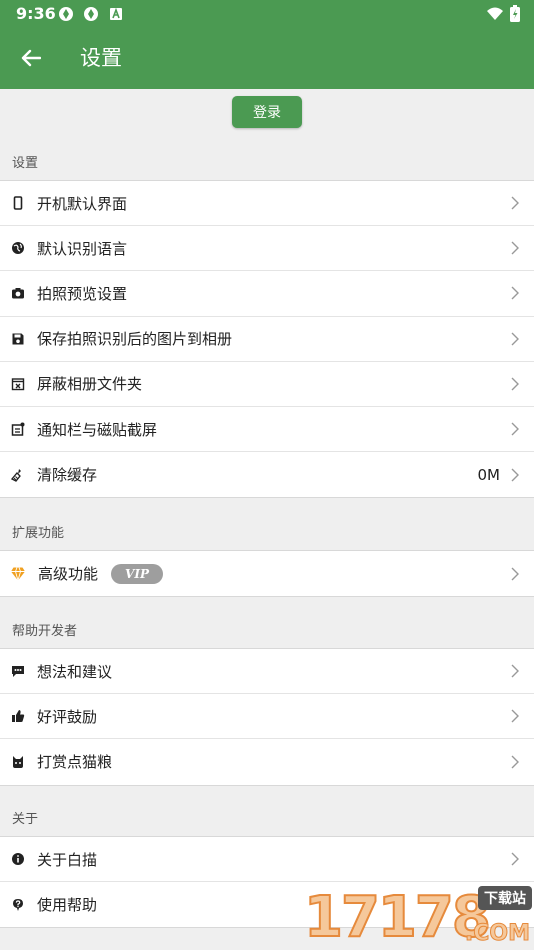  Describe the element at coordinates (18, 384) in the screenshot. I see `folder-block-icon` at that location.